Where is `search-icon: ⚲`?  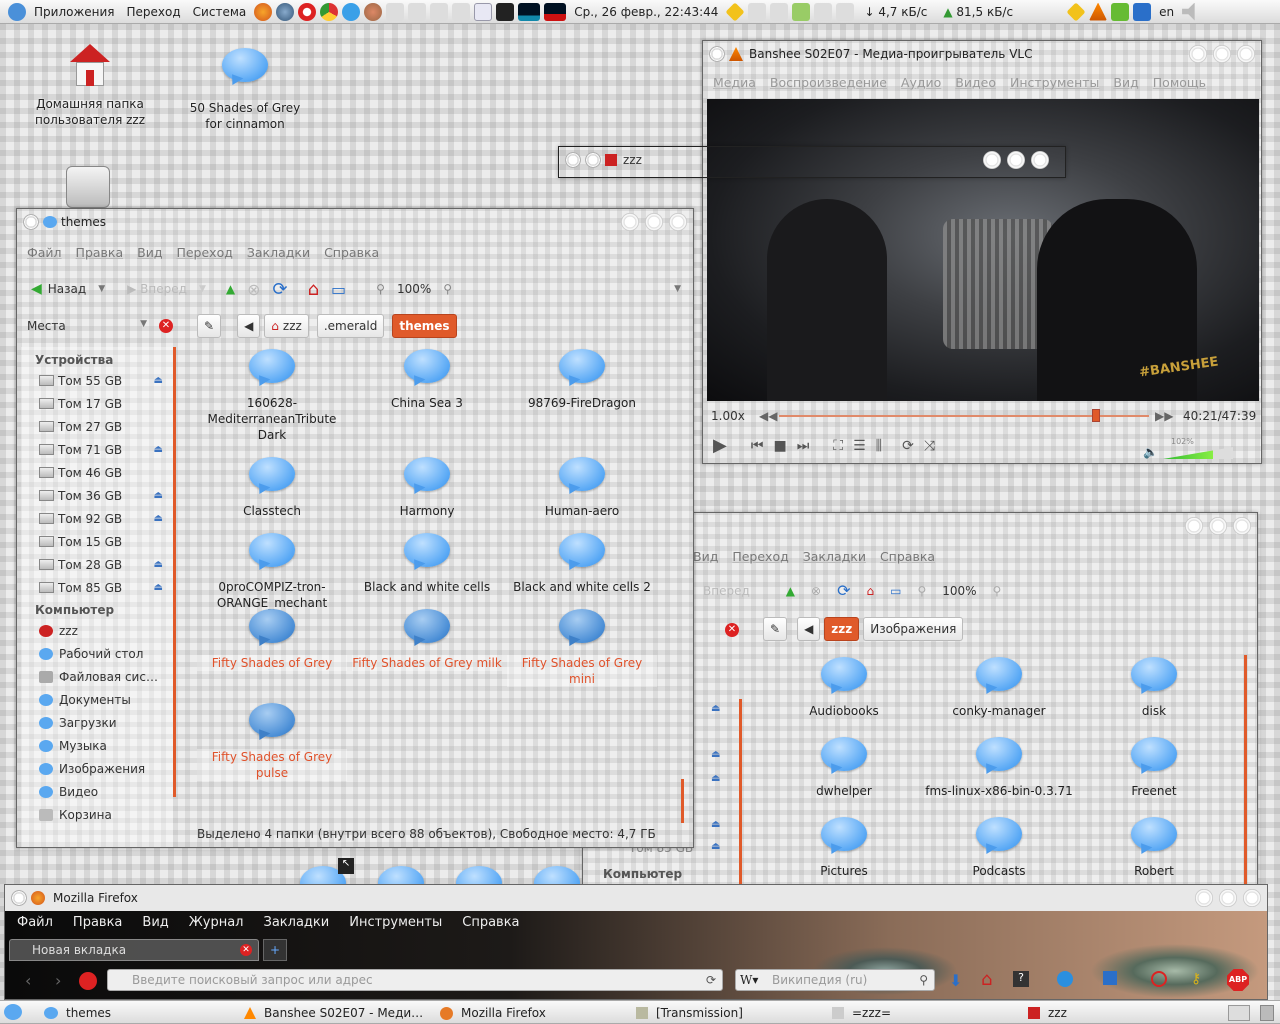 search-icon: ⚲ is located at coordinates (923, 980).